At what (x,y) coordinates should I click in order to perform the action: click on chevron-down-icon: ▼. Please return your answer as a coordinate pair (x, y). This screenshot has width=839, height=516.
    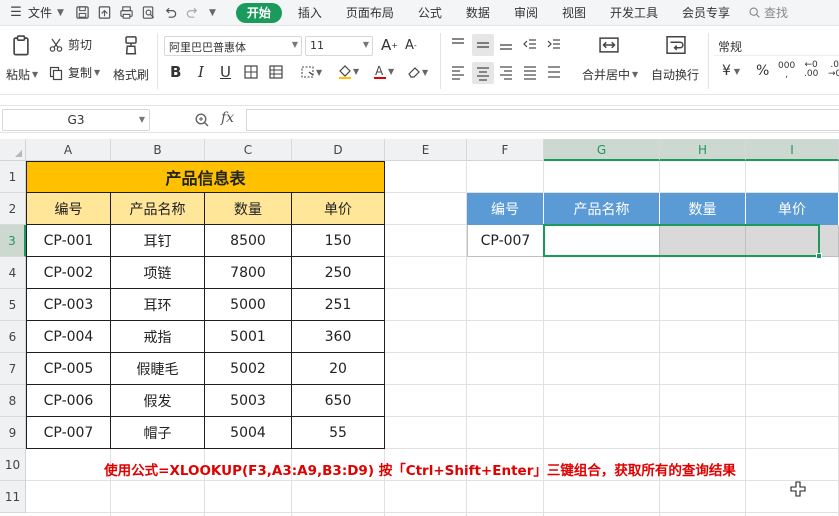
    Looking at the image, I should click on (60, 13).